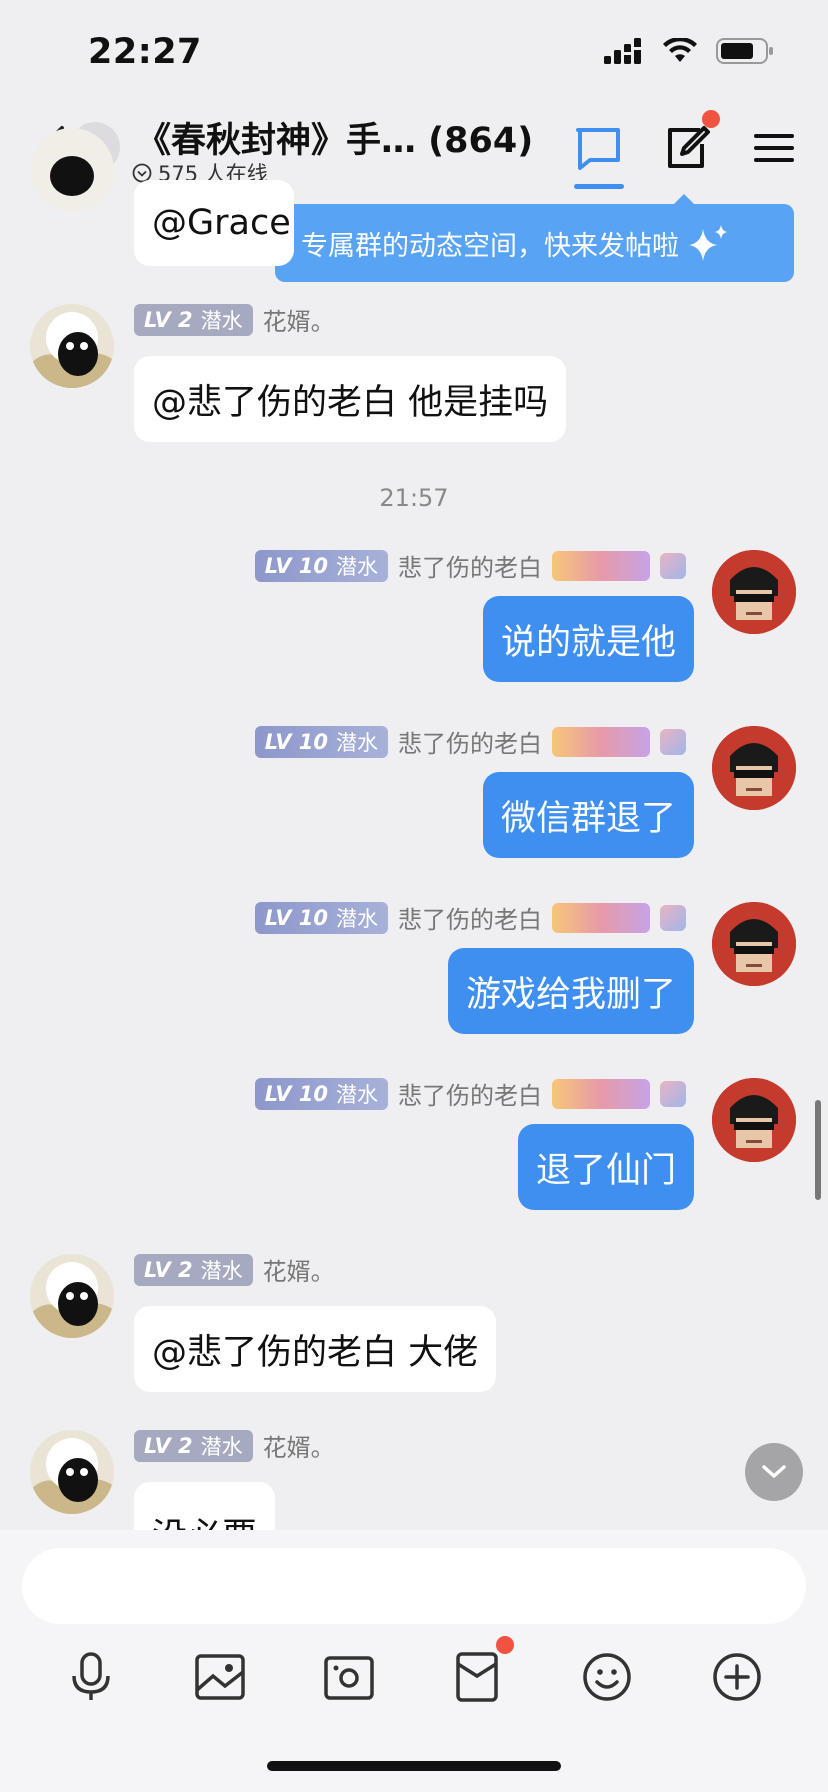 The height and width of the screenshot is (1792, 828). I want to click on input-panel, so click(414, 1661).